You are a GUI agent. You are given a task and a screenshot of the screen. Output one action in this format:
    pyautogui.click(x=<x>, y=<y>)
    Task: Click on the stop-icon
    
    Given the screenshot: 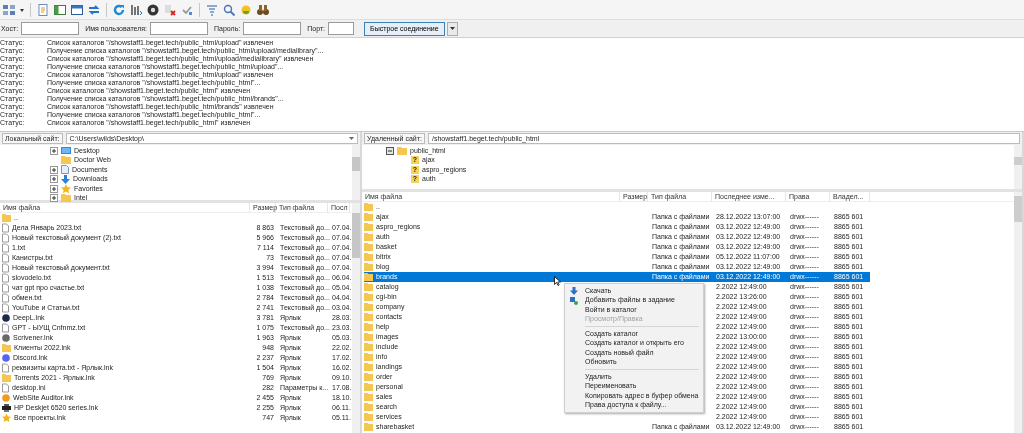 What is the action you would take?
    pyautogui.click(x=153, y=9)
    